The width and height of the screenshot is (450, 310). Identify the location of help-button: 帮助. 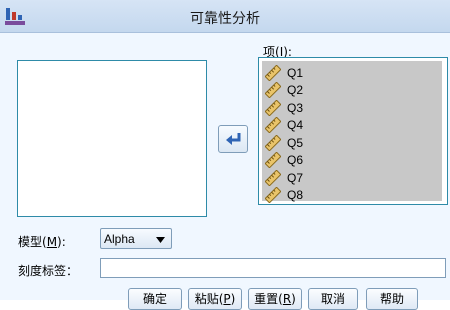
(392, 299).